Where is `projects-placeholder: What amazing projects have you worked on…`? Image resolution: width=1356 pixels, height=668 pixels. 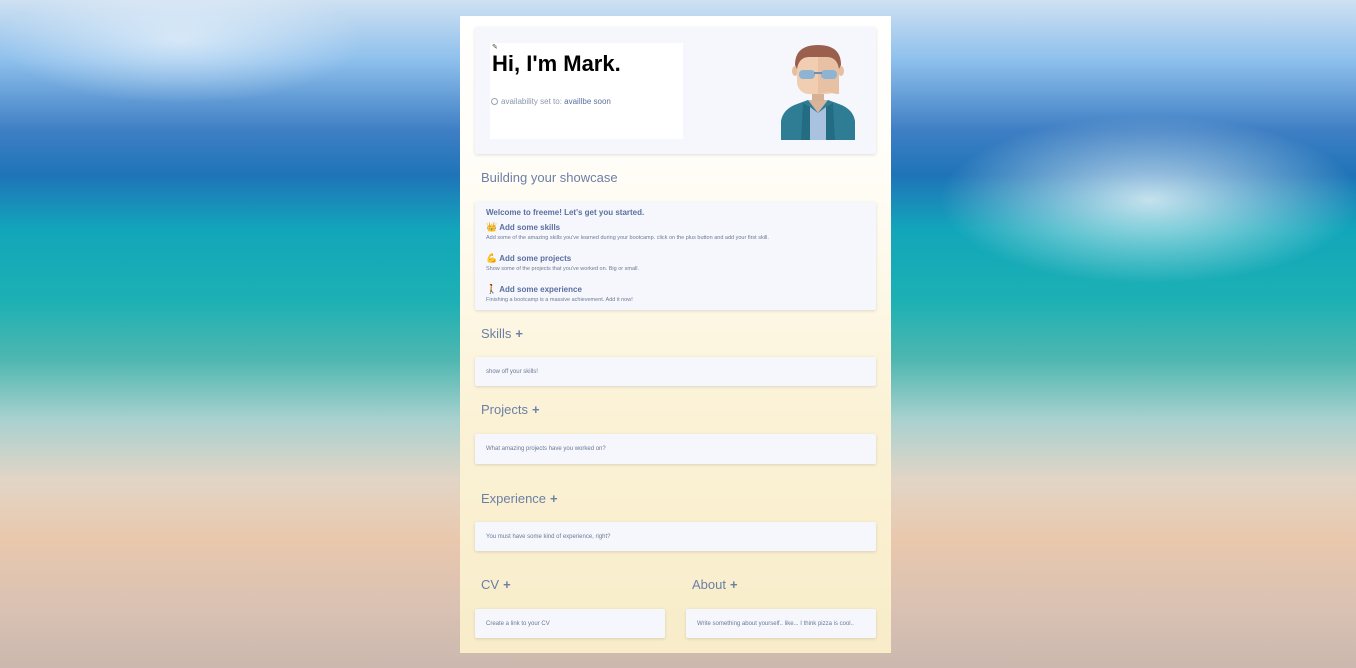 projects-placeholder: What amazing projects have you worked on… is located at coordinates (546, 449).